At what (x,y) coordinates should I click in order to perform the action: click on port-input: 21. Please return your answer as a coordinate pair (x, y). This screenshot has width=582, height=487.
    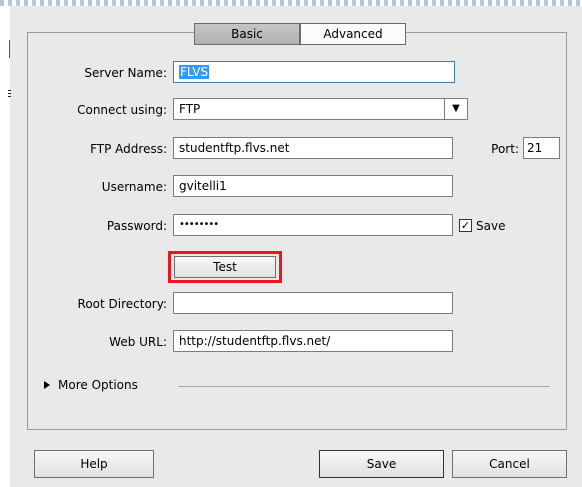
    Looking at the image, I should click on (541, 148).